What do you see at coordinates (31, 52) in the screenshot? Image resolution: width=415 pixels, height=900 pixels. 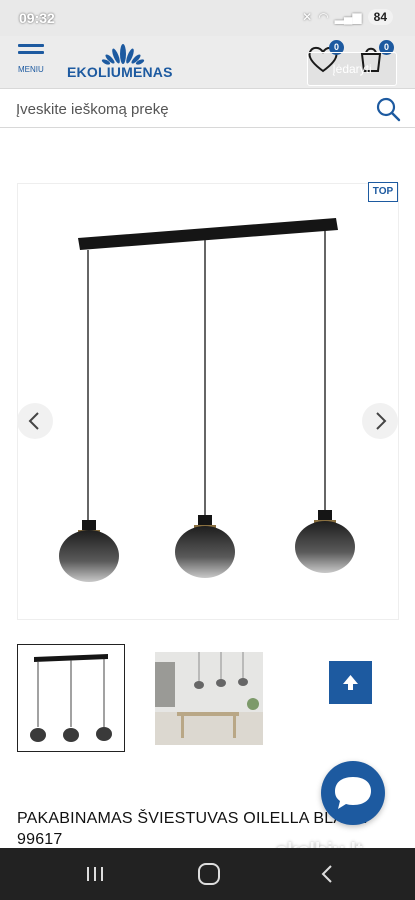 I see `menu-icon-bar` at bounding box center [31, 52].